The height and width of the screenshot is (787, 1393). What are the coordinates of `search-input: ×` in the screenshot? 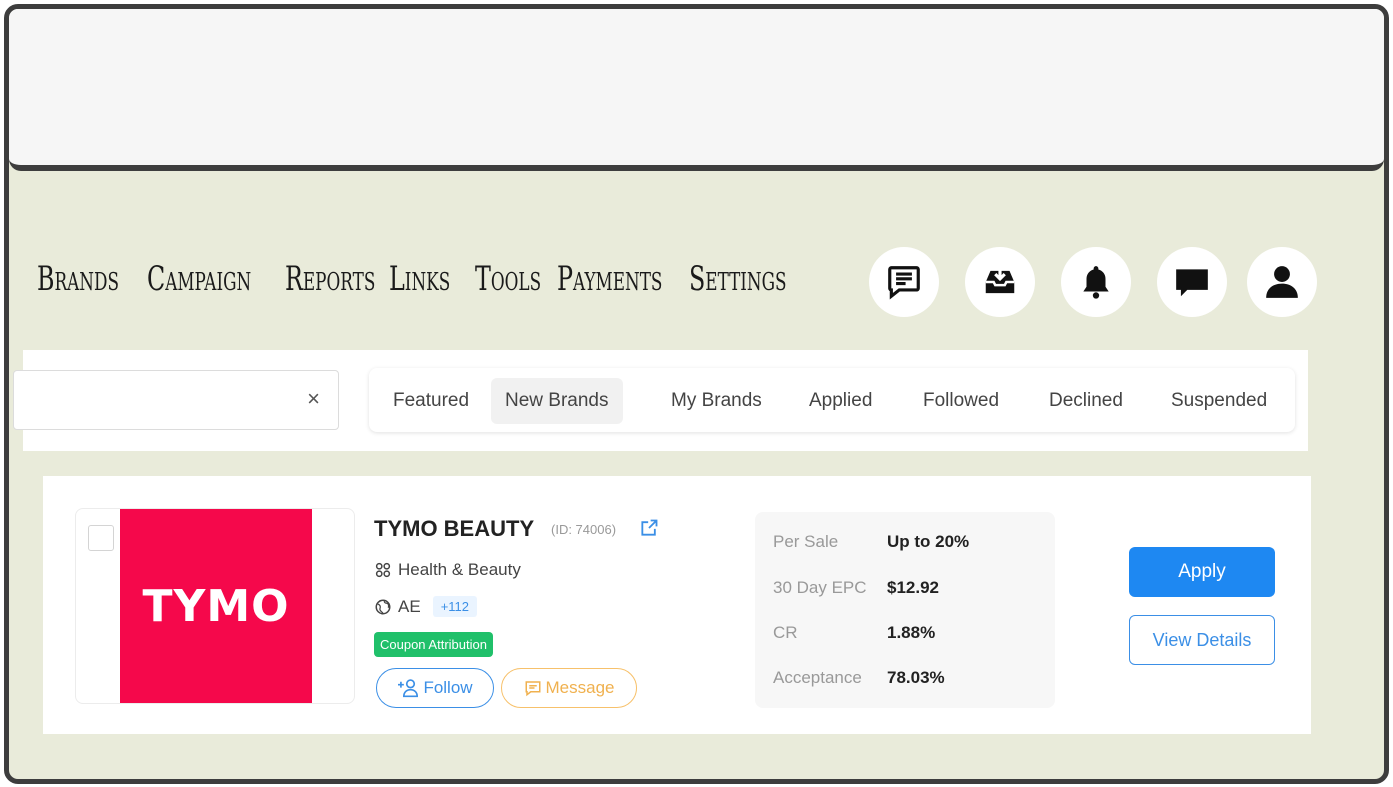 It's located at (176, 400).